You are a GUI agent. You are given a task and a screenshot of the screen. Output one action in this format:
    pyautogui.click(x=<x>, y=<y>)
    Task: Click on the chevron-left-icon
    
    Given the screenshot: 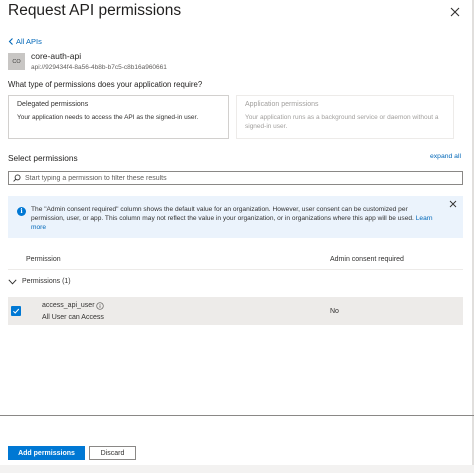 What is the action you would take?
    pyautogui.click(x=10, y=41)
    